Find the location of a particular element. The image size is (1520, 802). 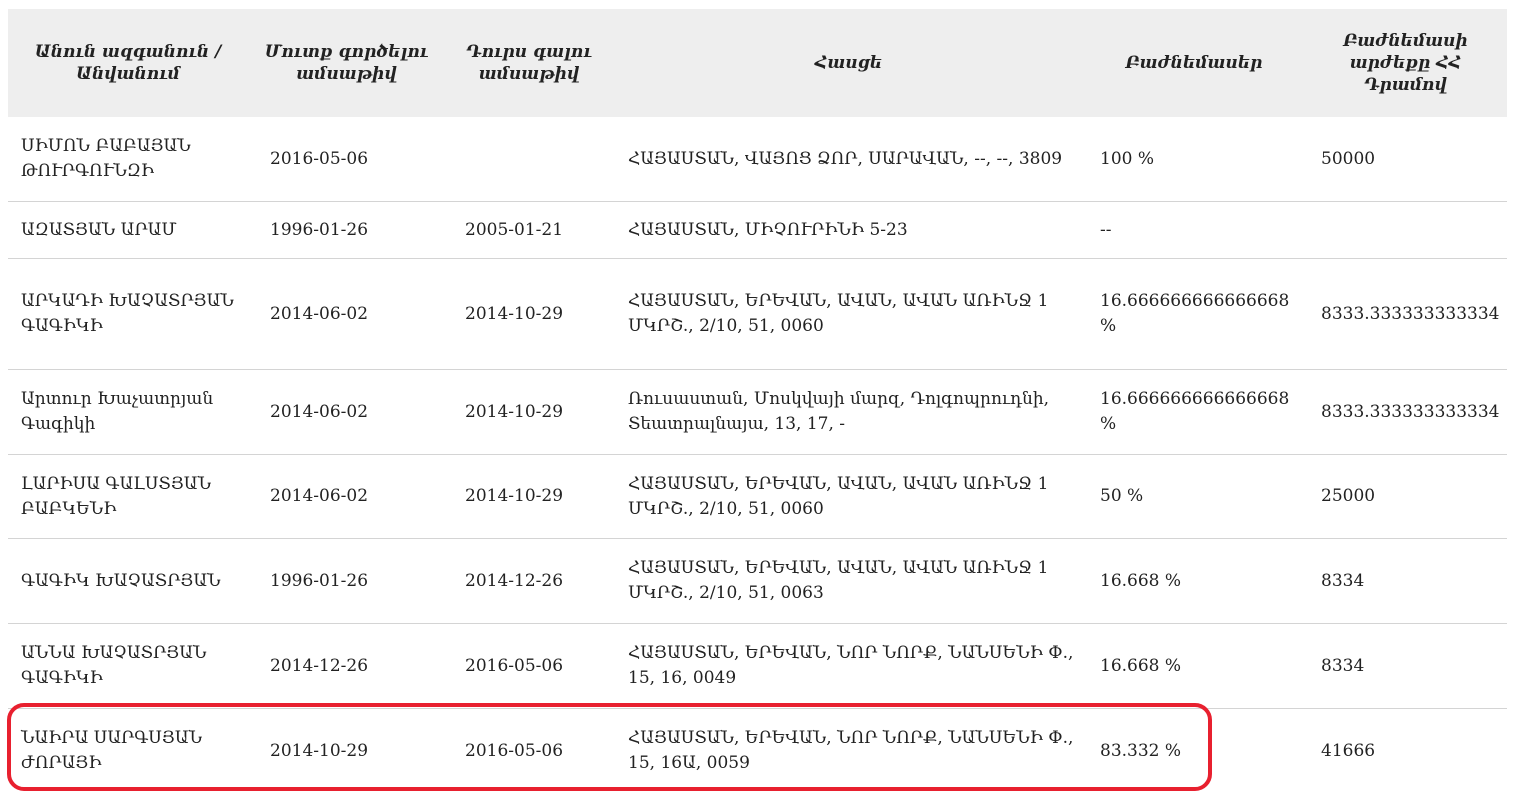

cell-name: ՆԱԻՐԱ ՍԱՐԳՍՅԱՆ ԺՈՐԱՅԻ is located at coordinates (128, 750).